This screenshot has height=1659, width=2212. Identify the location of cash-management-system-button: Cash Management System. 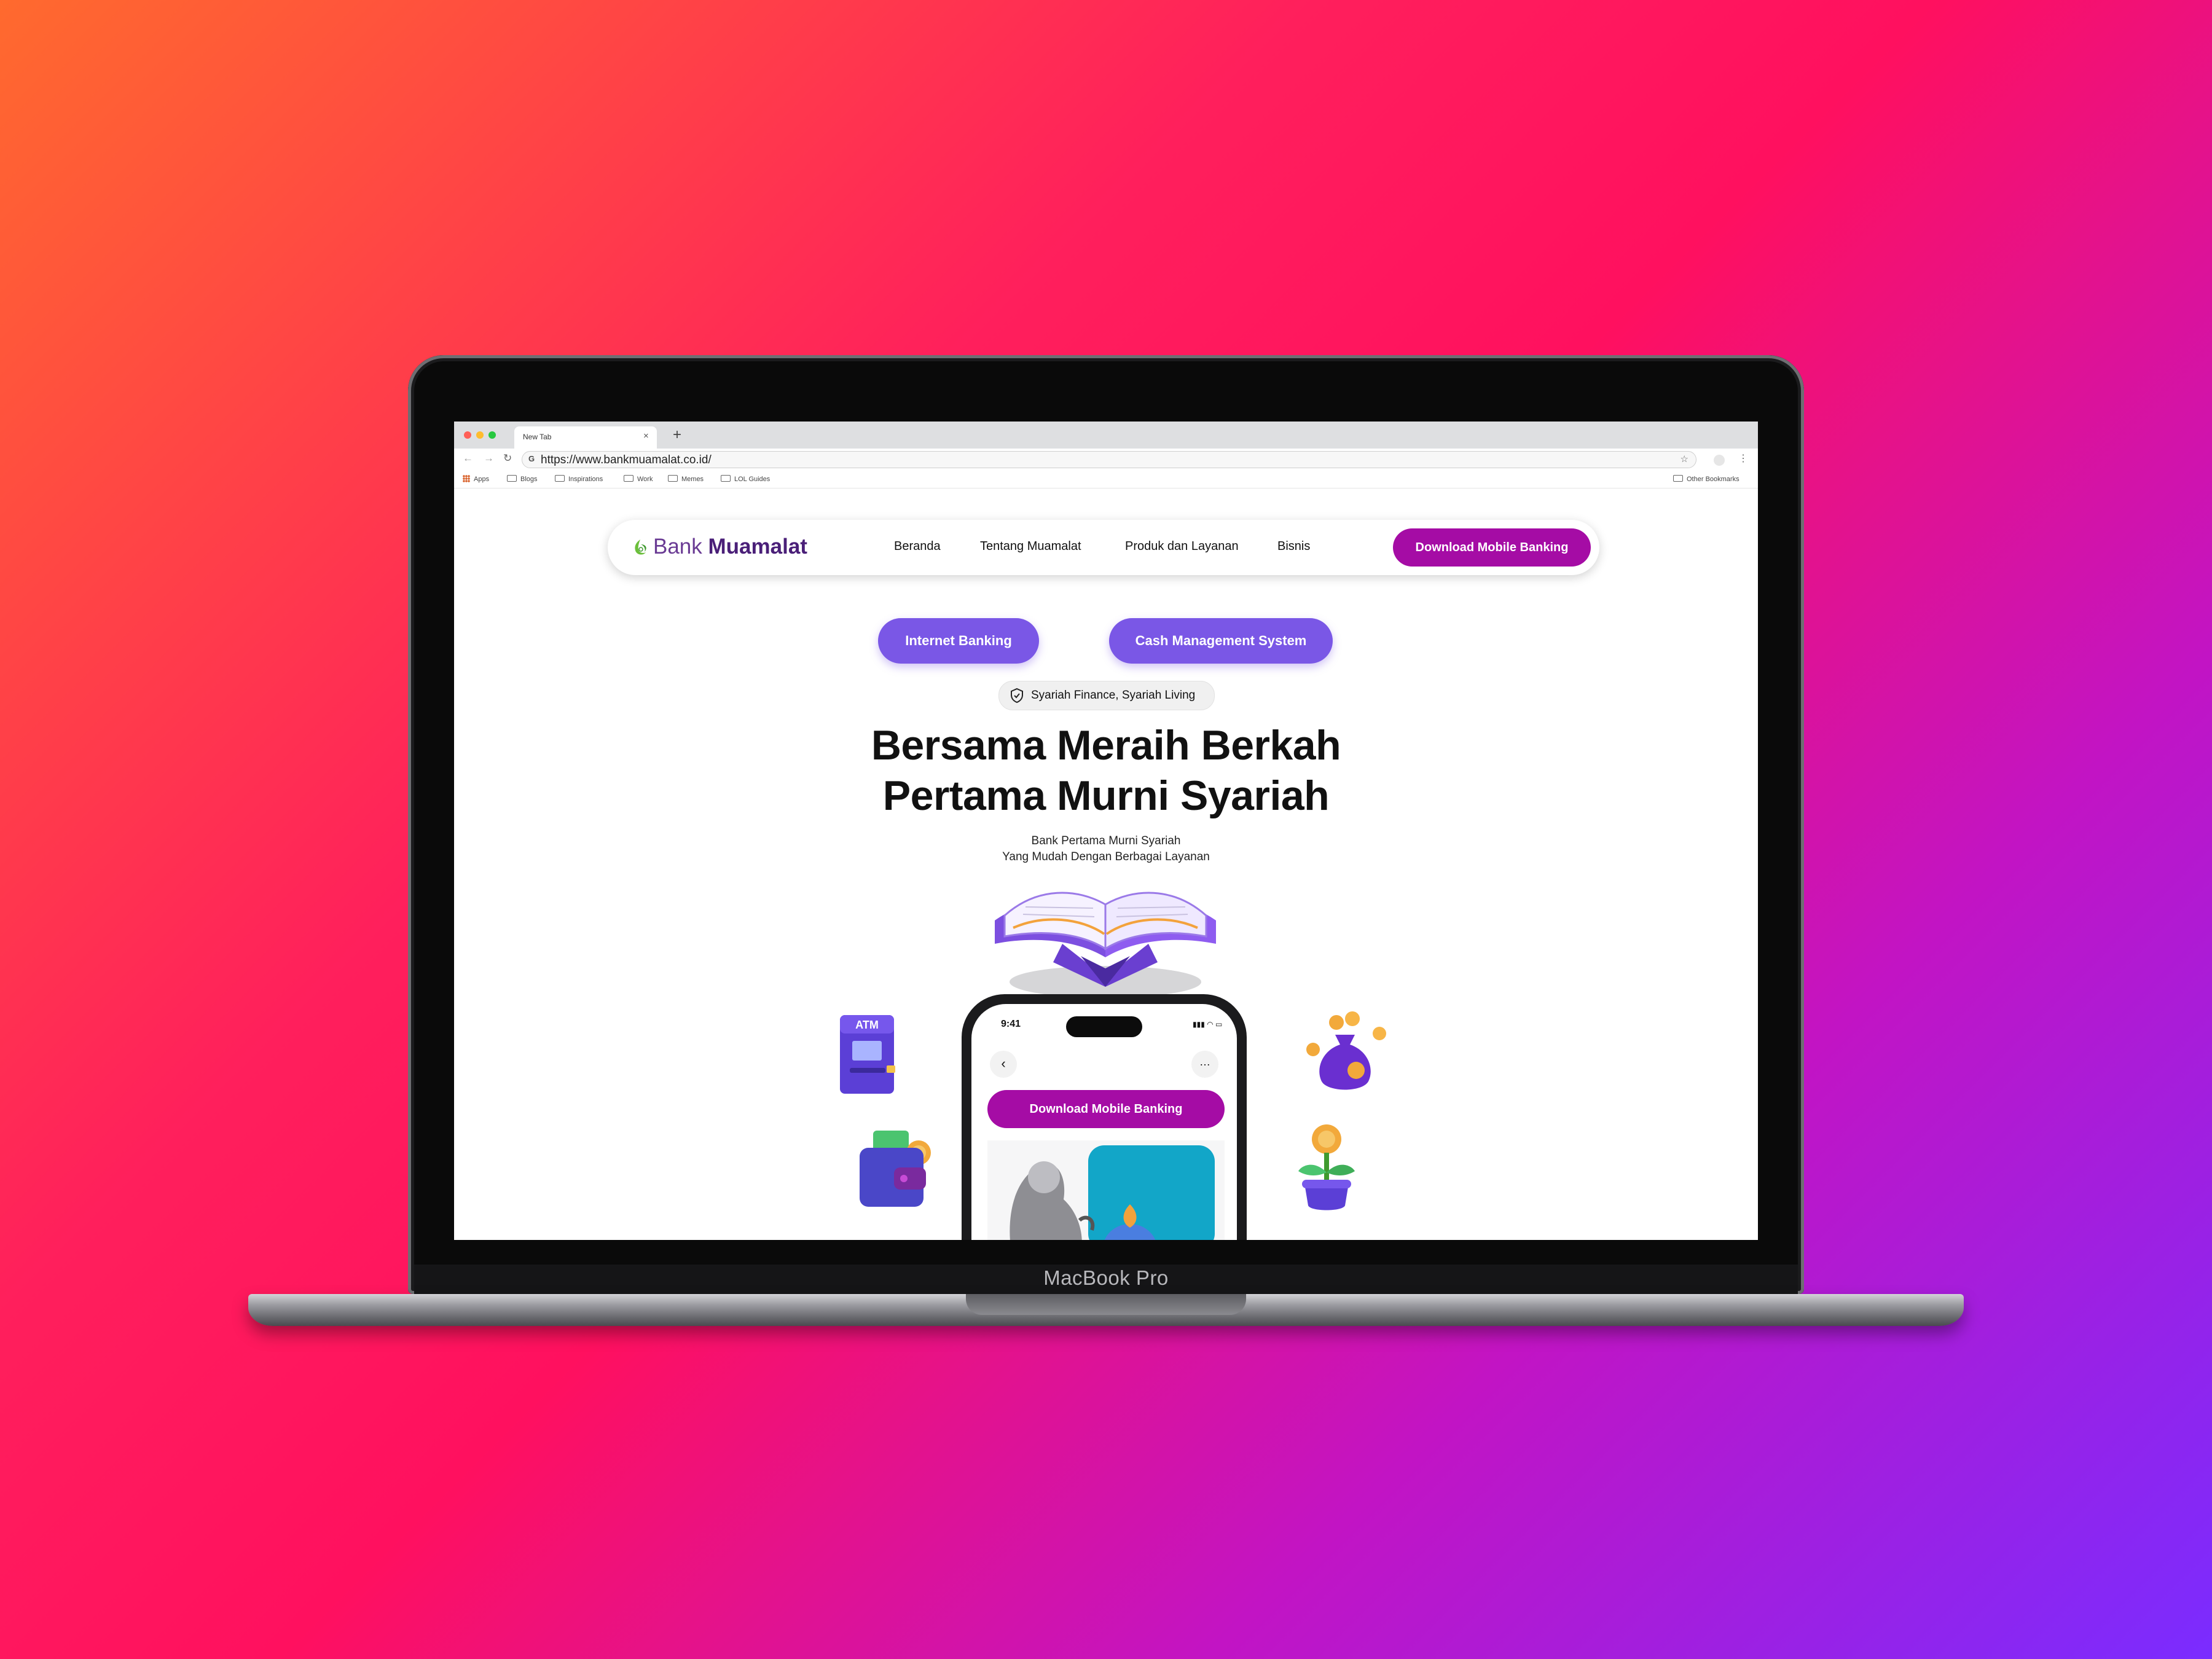
(1221, 641).